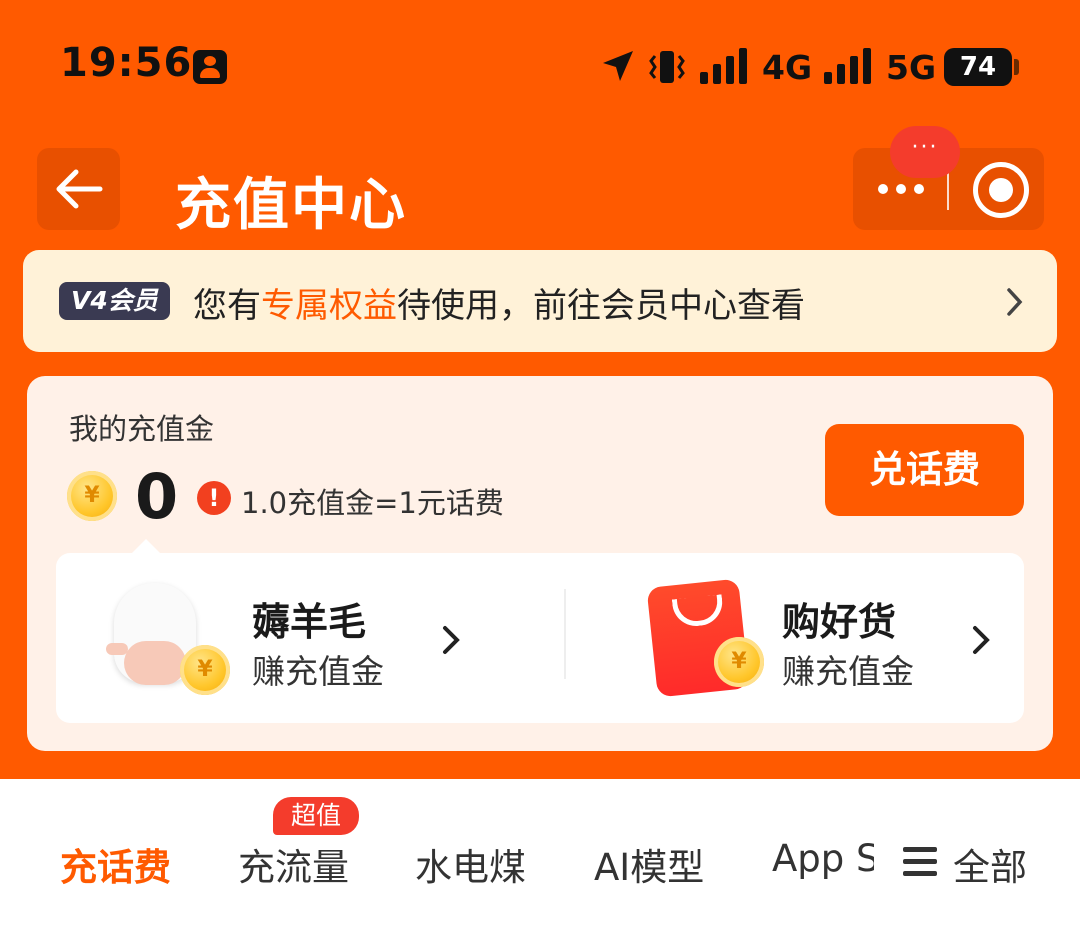  What do you see at coordinates (920, 862) in the screenshot?
I see `menu-icon` at bounding box center [920, 862].